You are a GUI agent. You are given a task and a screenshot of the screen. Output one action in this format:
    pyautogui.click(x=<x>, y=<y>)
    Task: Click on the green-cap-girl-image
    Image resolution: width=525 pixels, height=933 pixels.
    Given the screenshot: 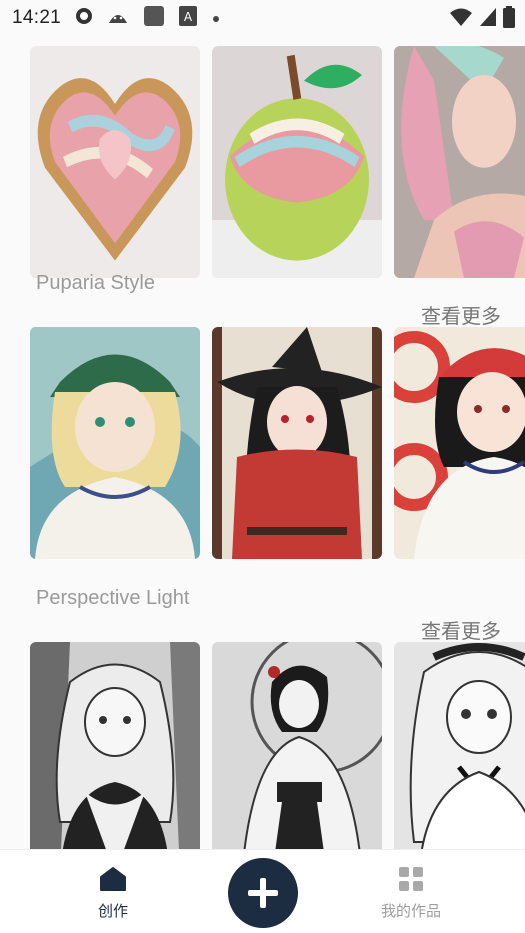 What is the action you would take?
    pyautogui.click(x=115, y=443)
    